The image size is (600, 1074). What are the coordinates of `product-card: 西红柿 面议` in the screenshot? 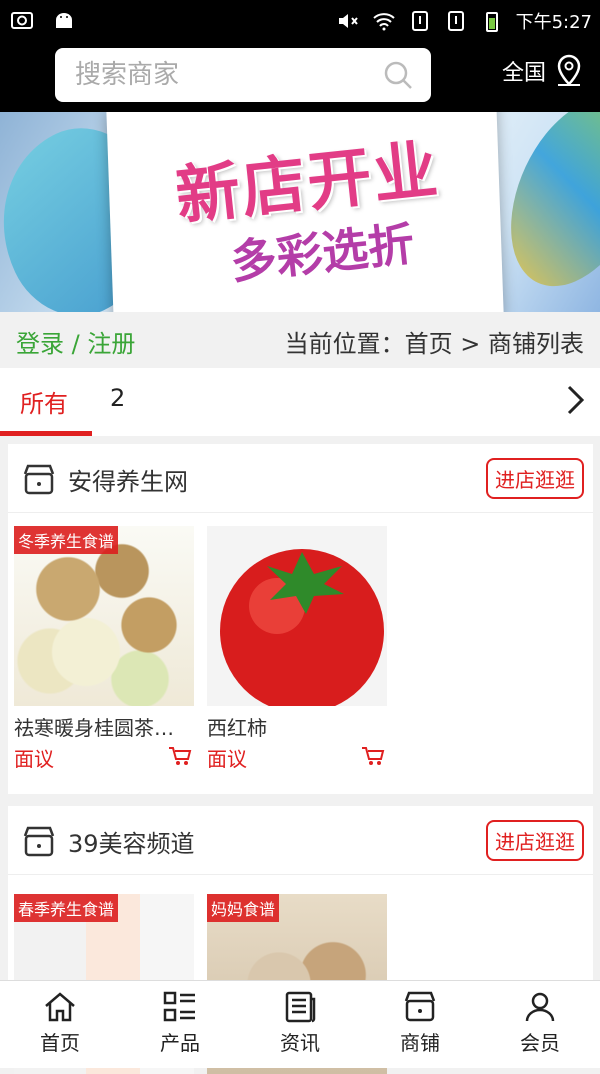 It's located at (297, 648).